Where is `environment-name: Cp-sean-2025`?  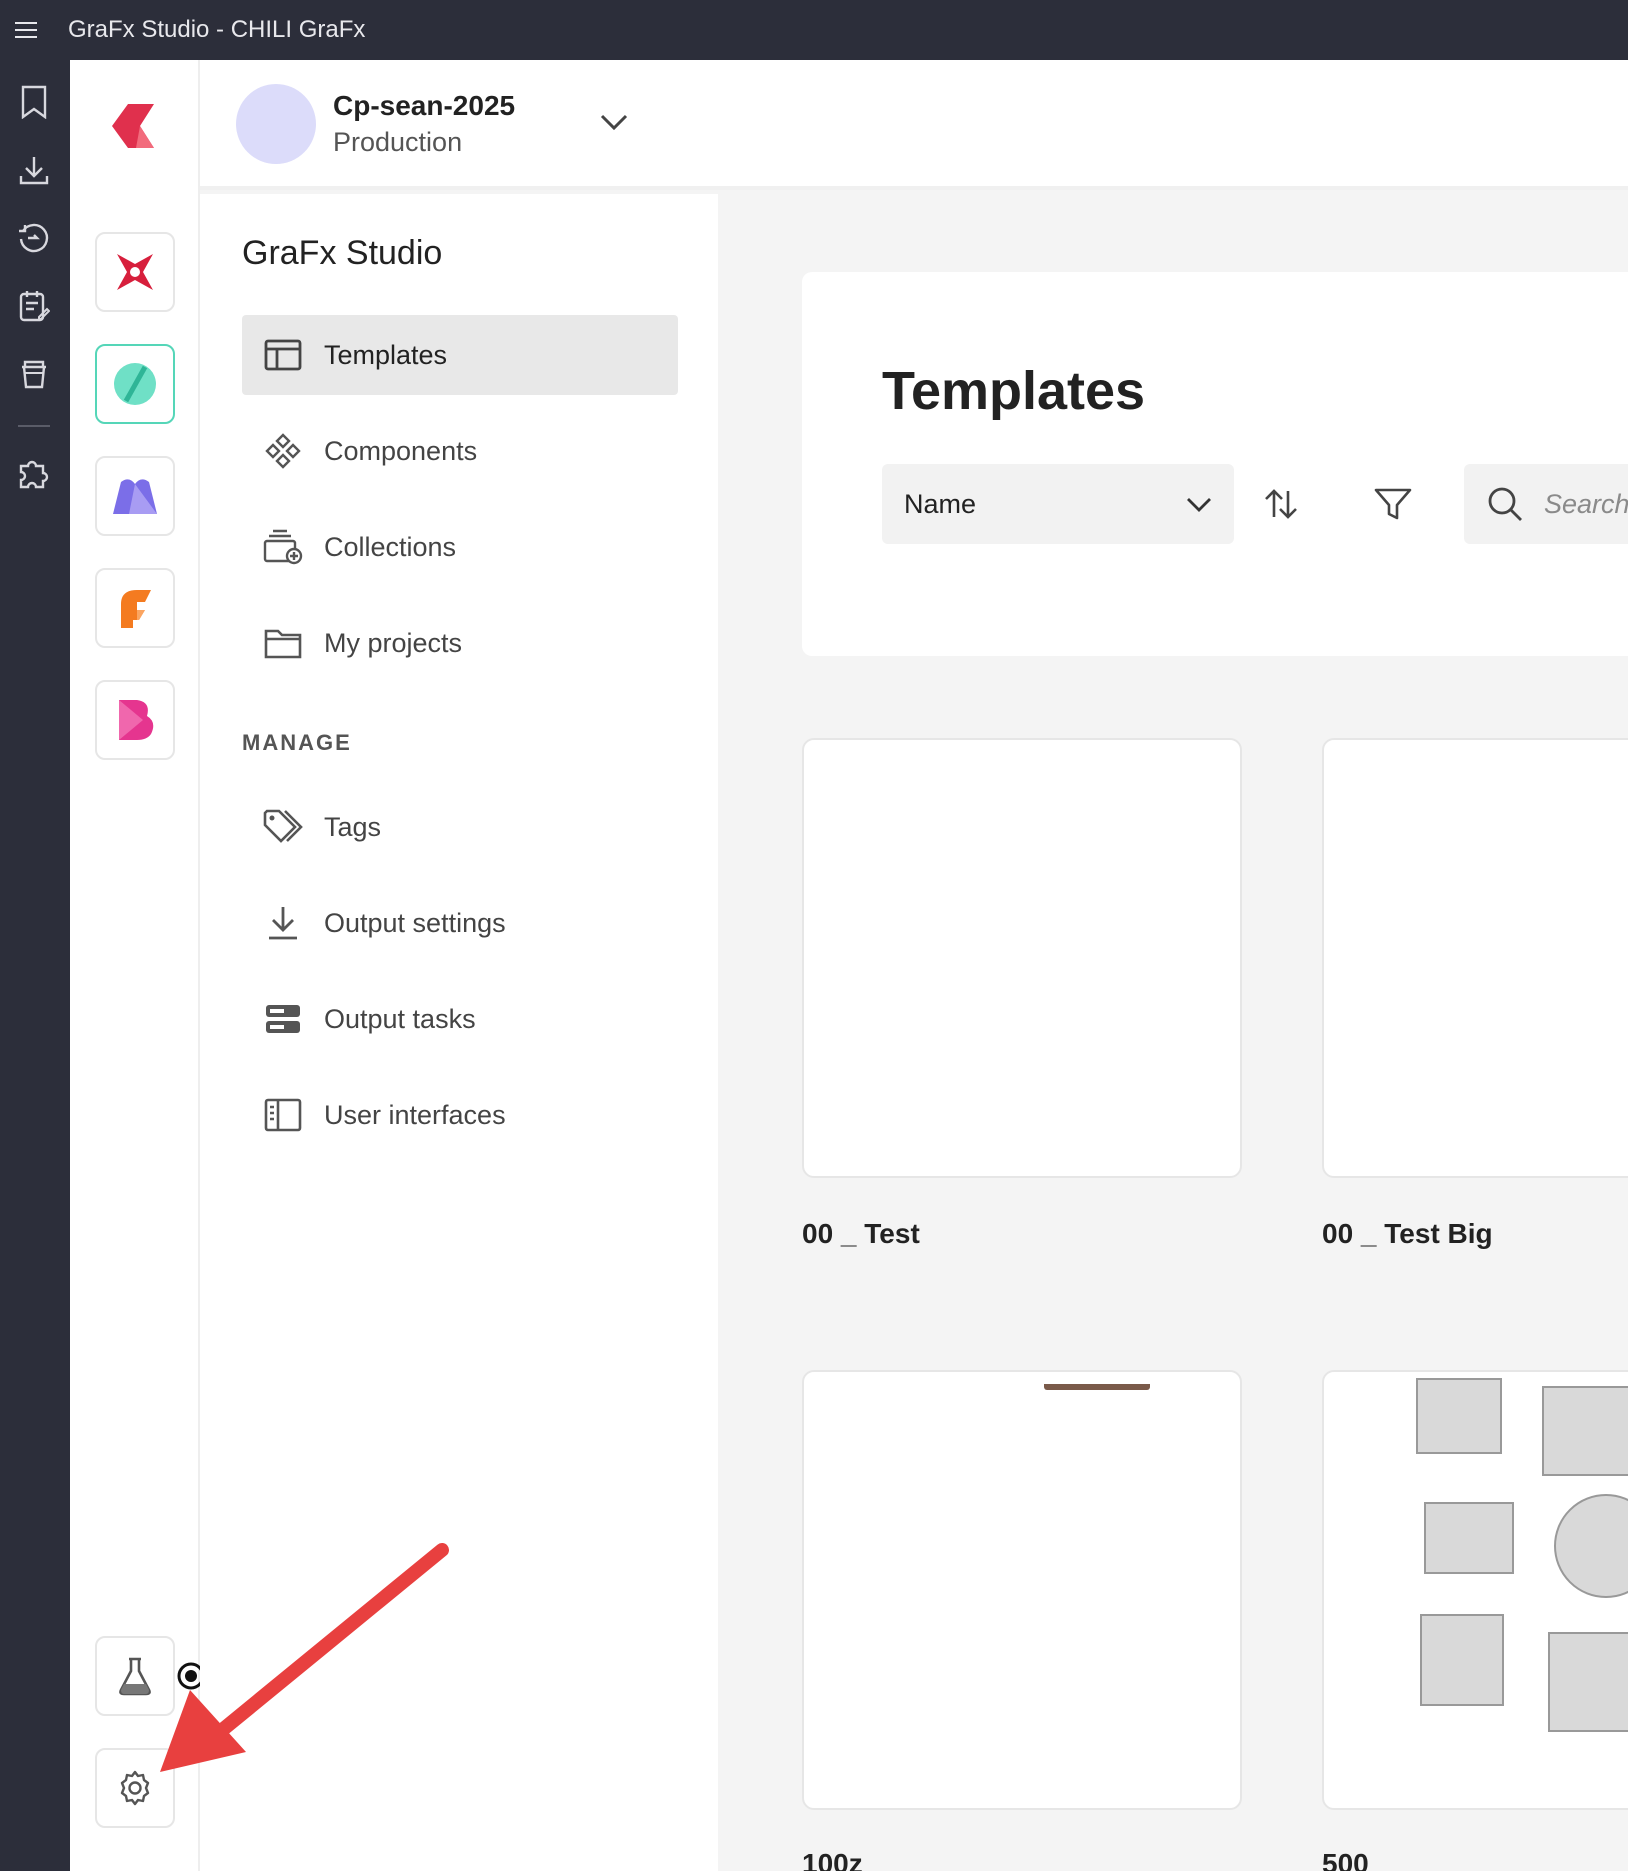
environment-name: Cp-sean-2025 is located at coordinates (424, 106).